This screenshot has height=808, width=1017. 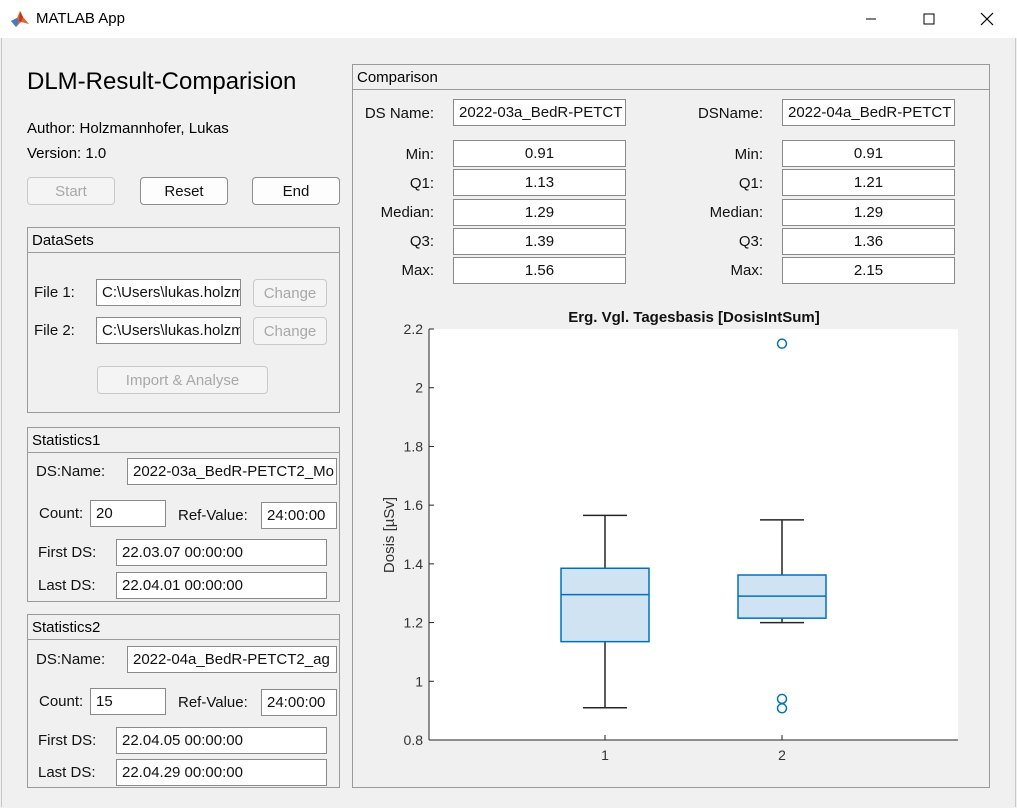 What do you see at coordinates (693, 317) in the screenshot?
I see `chart-title: Erg. Vgl. Tagesbasis [DosisIntSum]` at bounding box center [693, 317].